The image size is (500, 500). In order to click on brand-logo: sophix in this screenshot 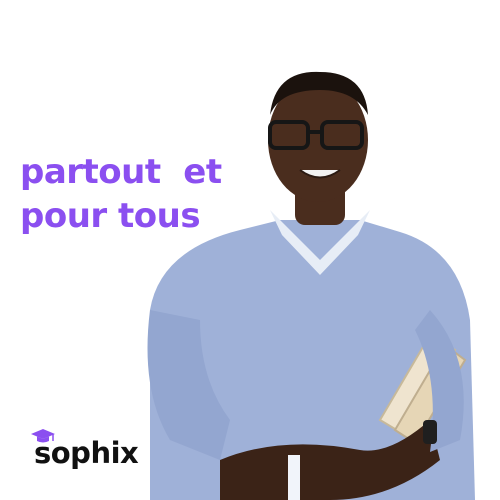, I will do `click(95, 453)`.